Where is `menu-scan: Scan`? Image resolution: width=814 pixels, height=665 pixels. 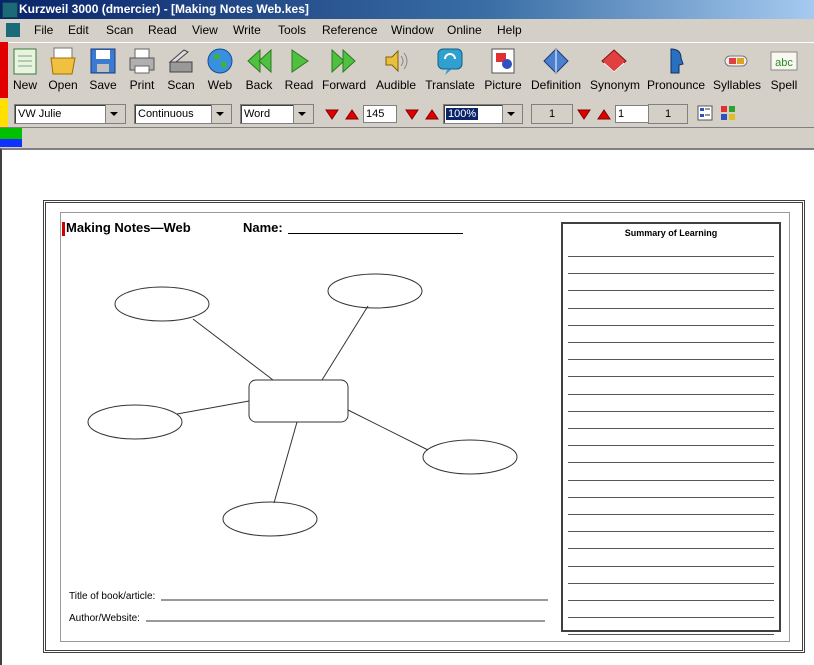 menu-scan: Scan is located at coordinates (119, 30).